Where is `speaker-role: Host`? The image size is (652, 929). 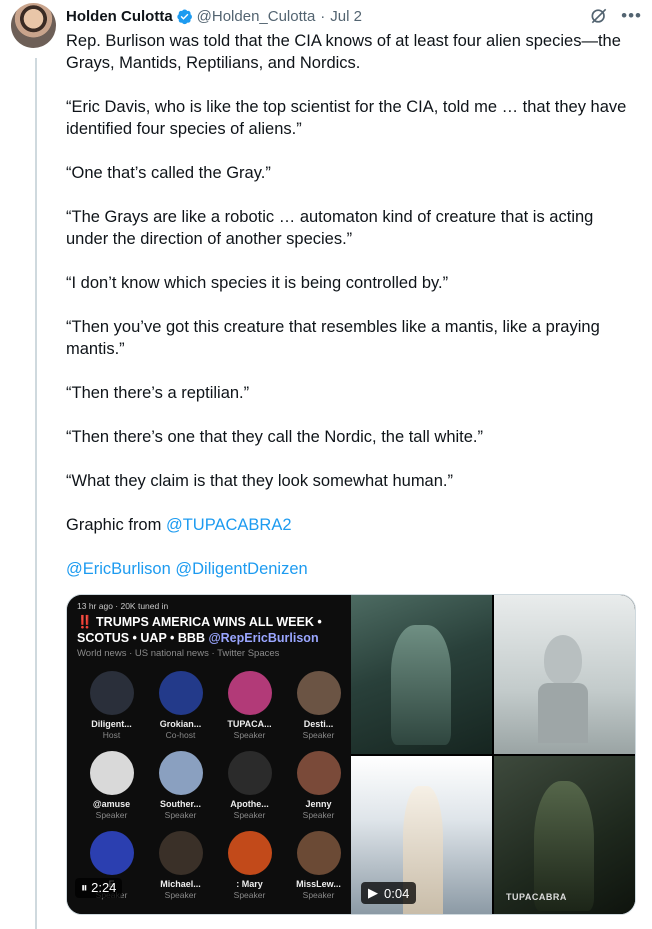 speaker-role: Host is located at coordinates (111, 735).